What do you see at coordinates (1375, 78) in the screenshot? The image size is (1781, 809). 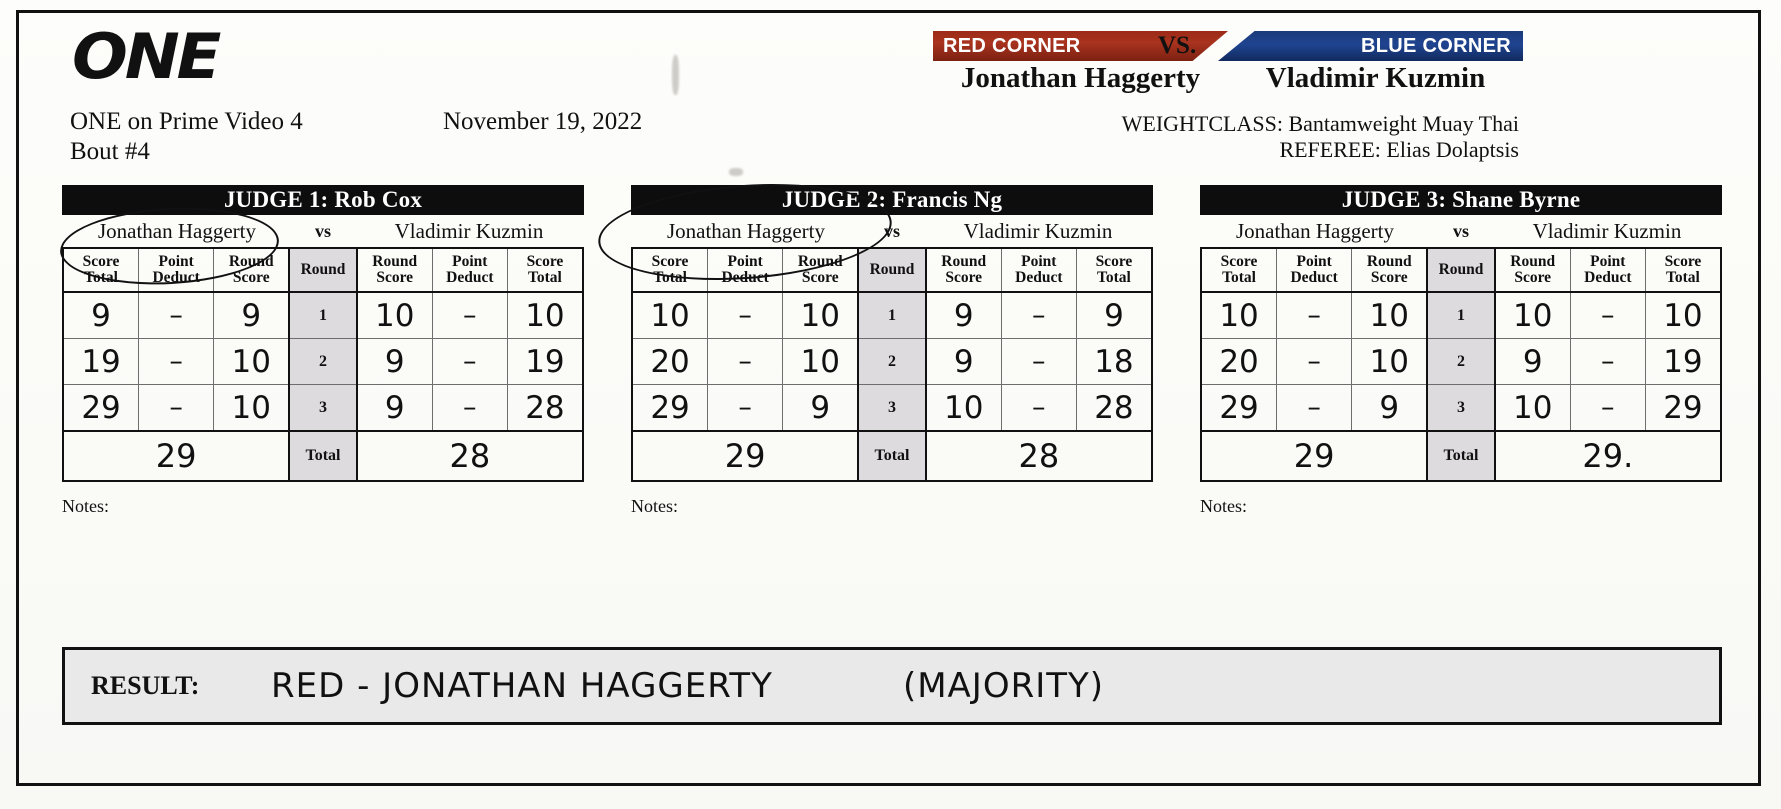 I see `blue-fighter-name: Vladimir Kuzmin` at bounding box center [1375, 78].